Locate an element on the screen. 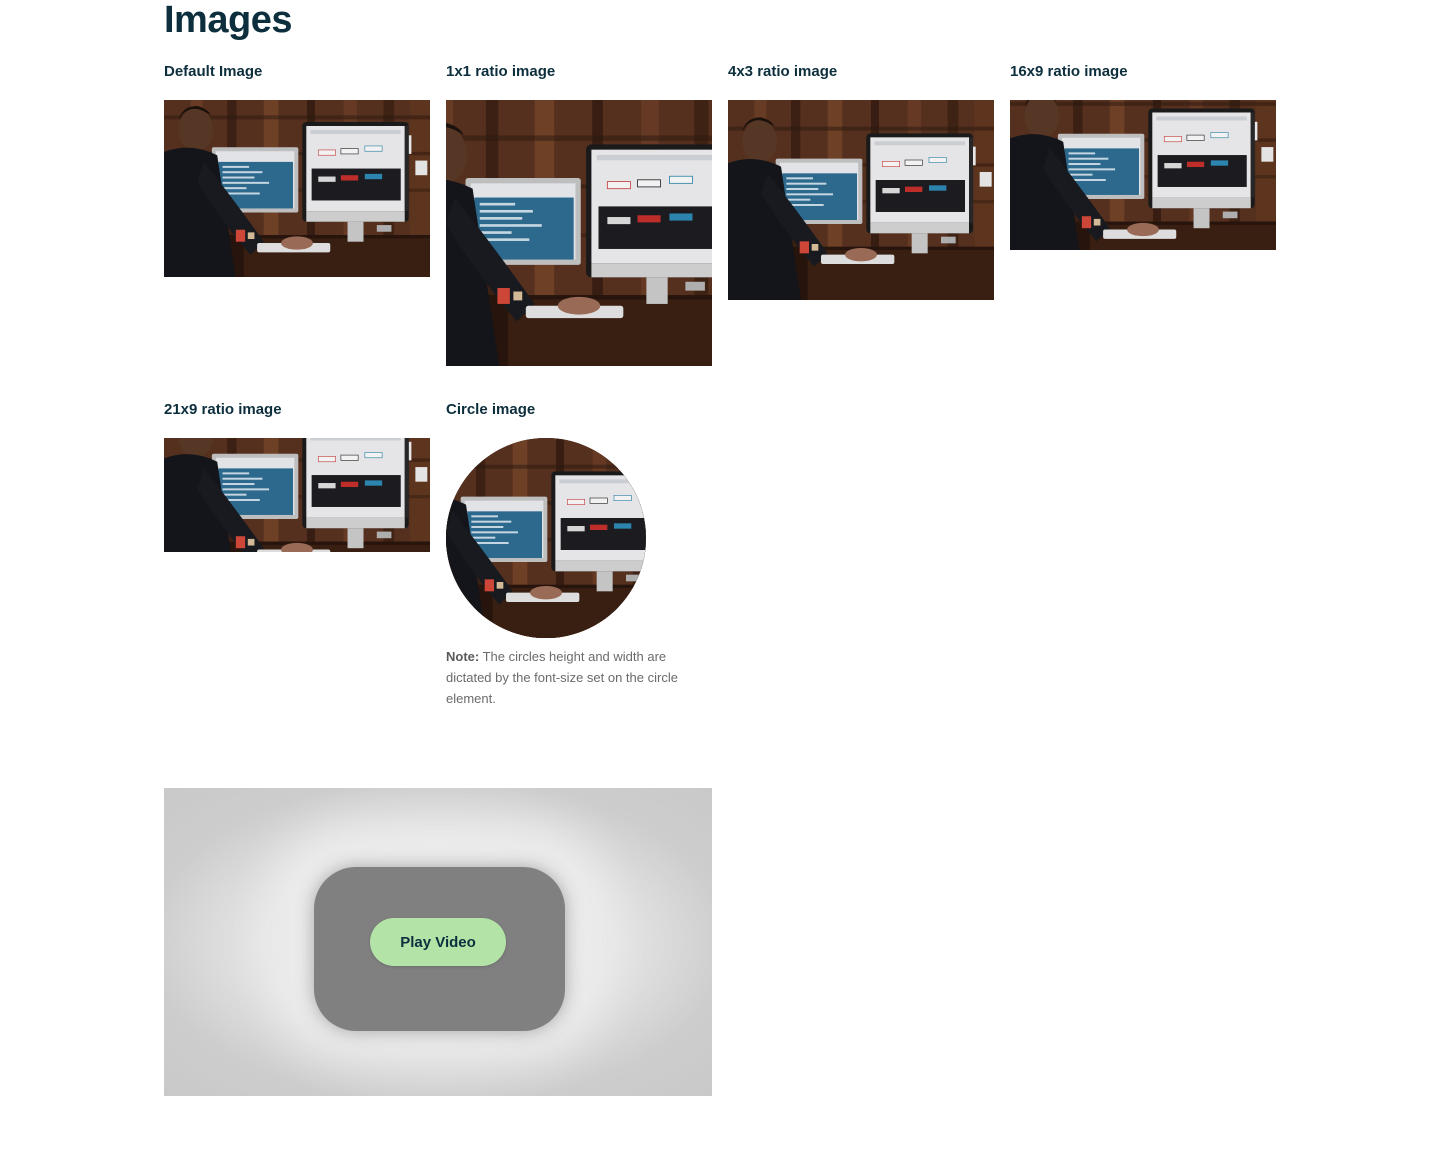 The height and width of the screenshot is (1160, 1440). card-title-21x9: 21x9 ratio image is located at coordinates (223, 409).